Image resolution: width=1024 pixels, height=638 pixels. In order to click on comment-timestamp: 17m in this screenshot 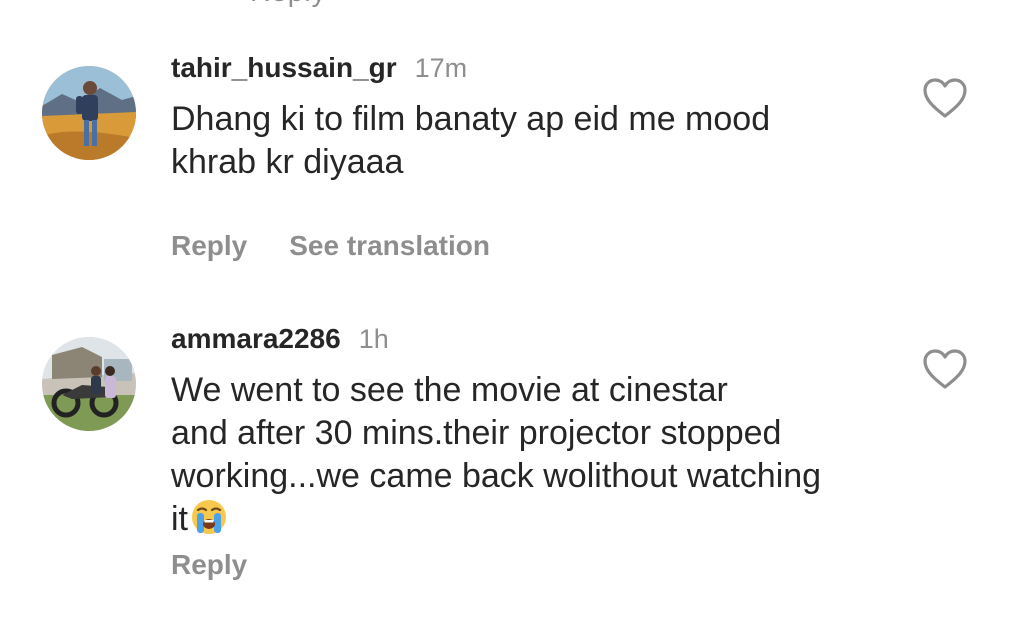, I will do `click(441, 68)`.